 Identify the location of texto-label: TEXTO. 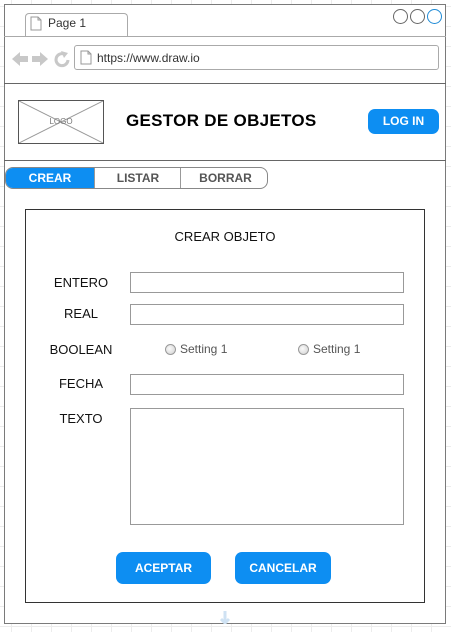
(81, 418).